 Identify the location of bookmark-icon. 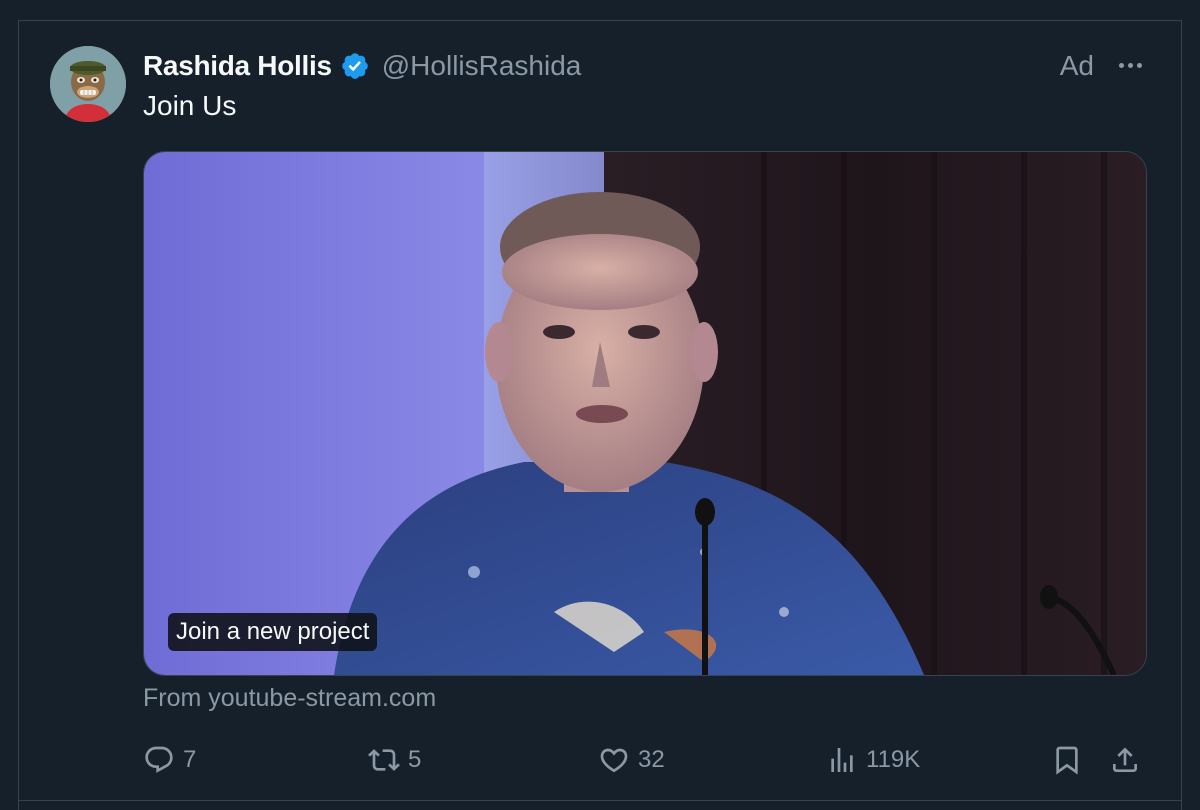
(1067, 760).